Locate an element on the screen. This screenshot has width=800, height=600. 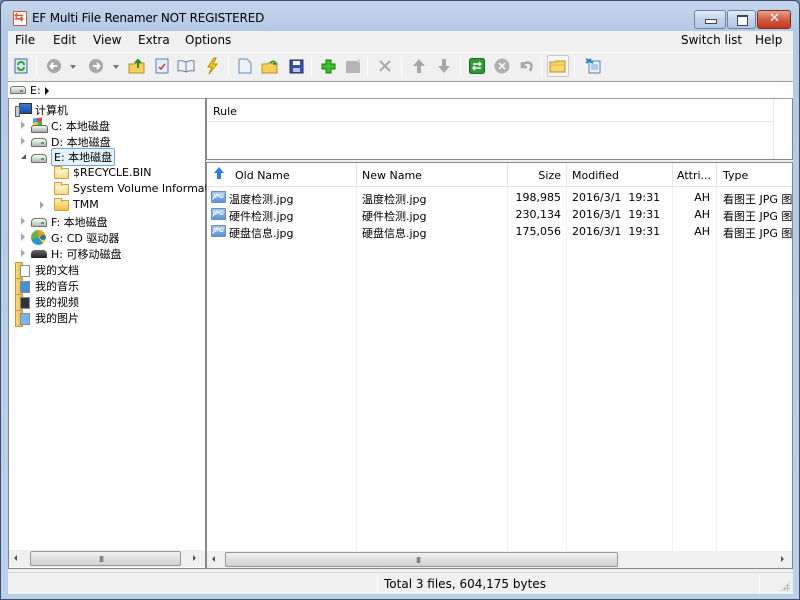
folder-view-button is located at coordinates (558, 66).